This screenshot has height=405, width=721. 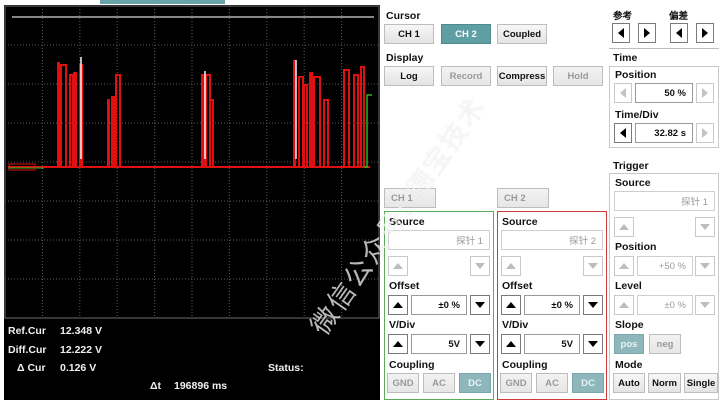 I want to click on trigger-level-up-button, so click(x=624, y=305).